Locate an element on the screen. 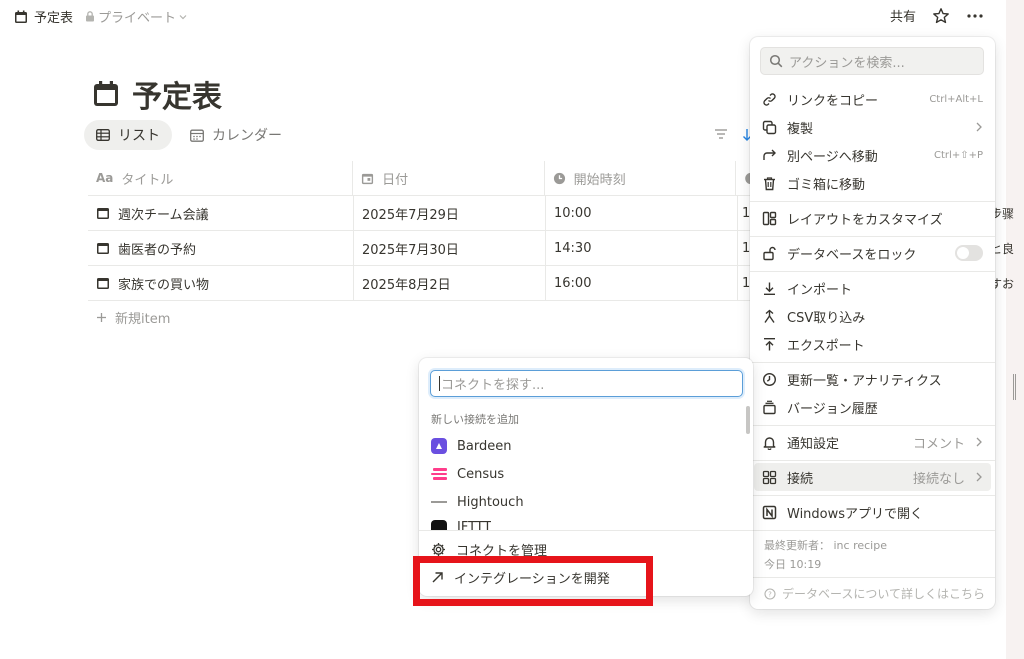 The image size is (1024, 659). more-icon is located at coordinates (975, 16).